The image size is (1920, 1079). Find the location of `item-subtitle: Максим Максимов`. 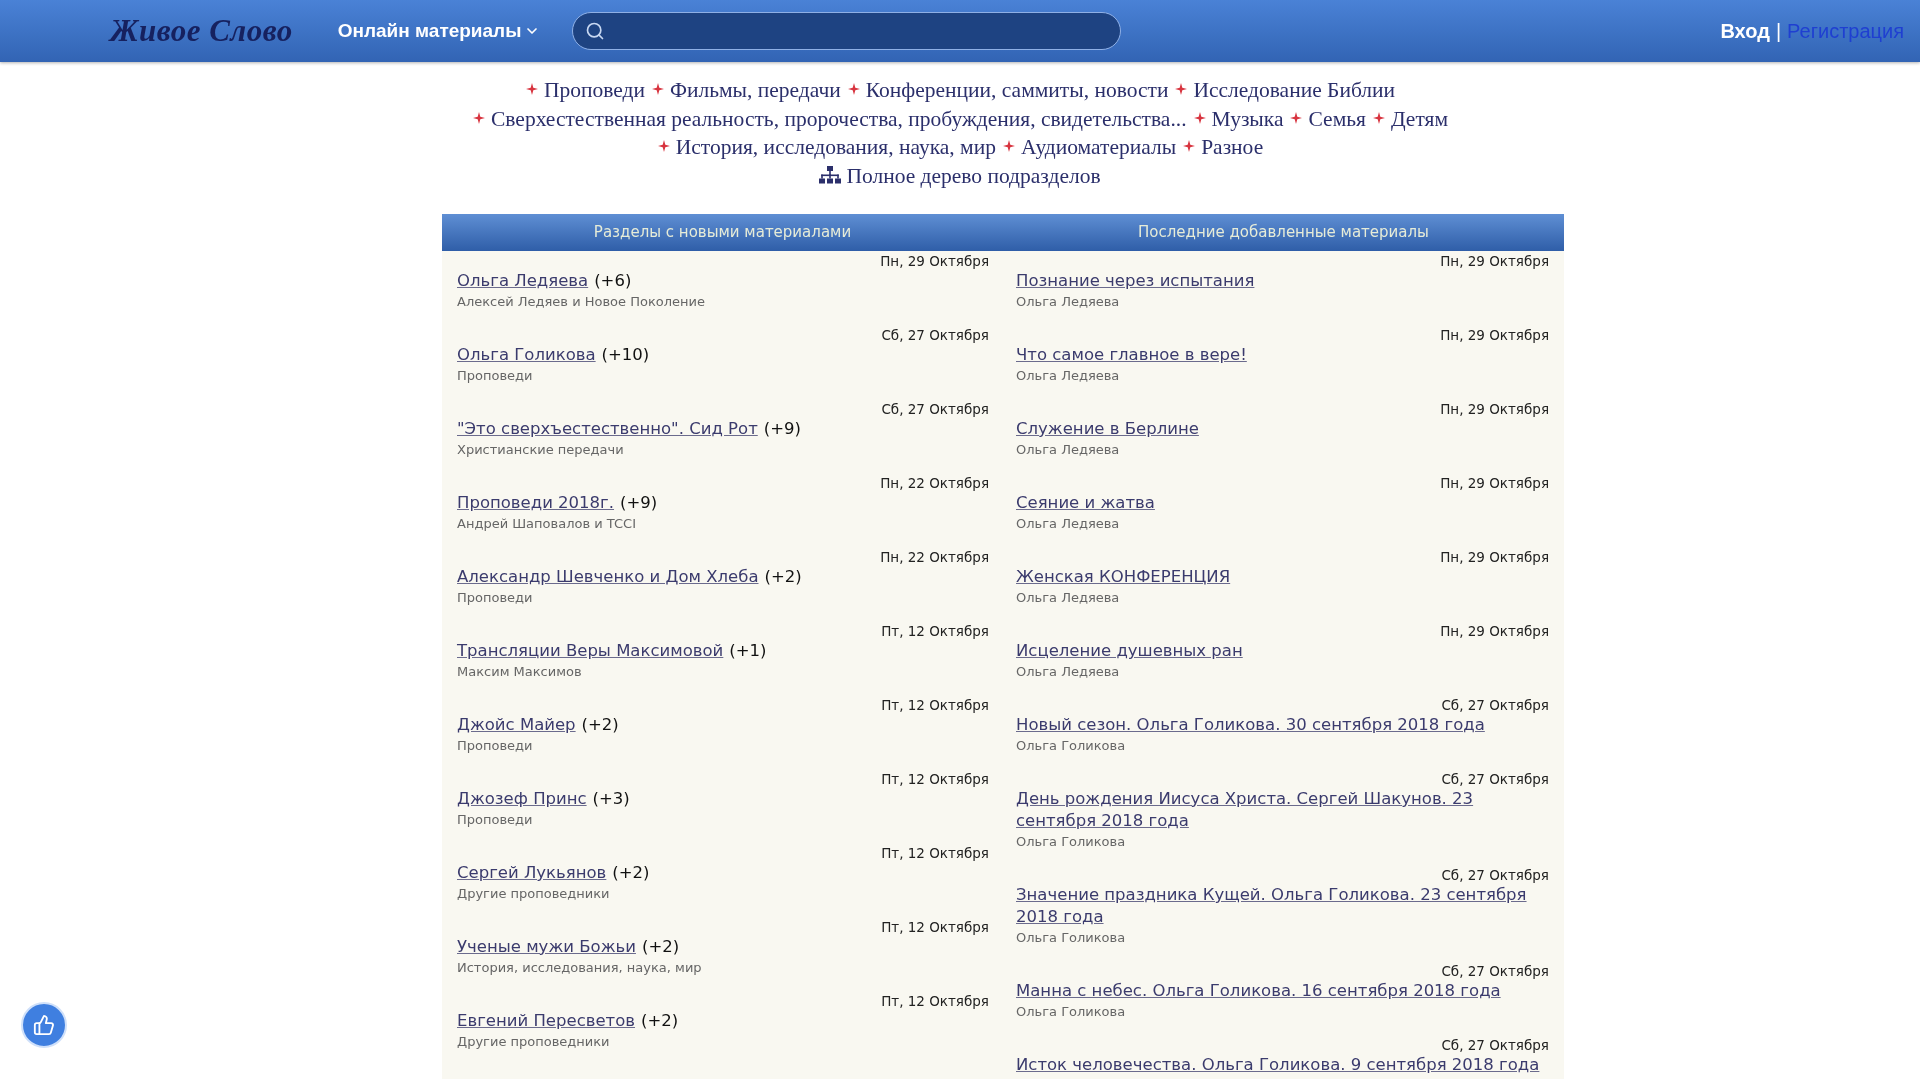

item-subtitle: Максим Максимов is located at coordinates (520, 672).